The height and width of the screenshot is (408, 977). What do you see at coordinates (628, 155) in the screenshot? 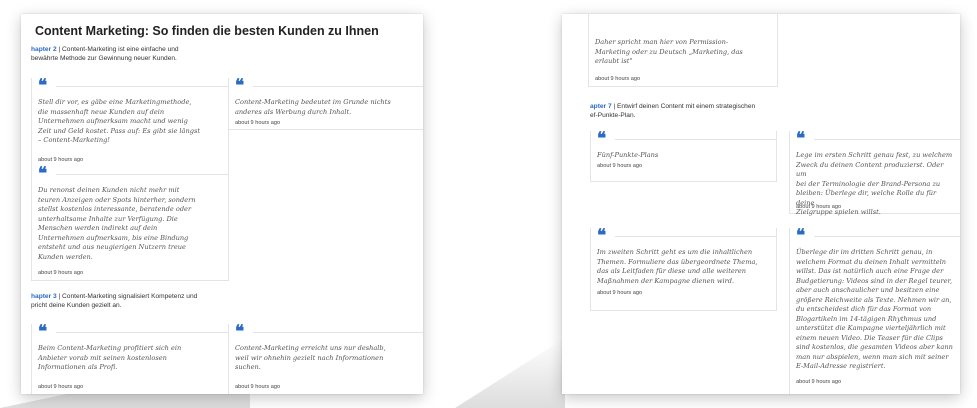
I see `quote-text: Fünf-Punkte-Plans` at bounding box center [628, 155].